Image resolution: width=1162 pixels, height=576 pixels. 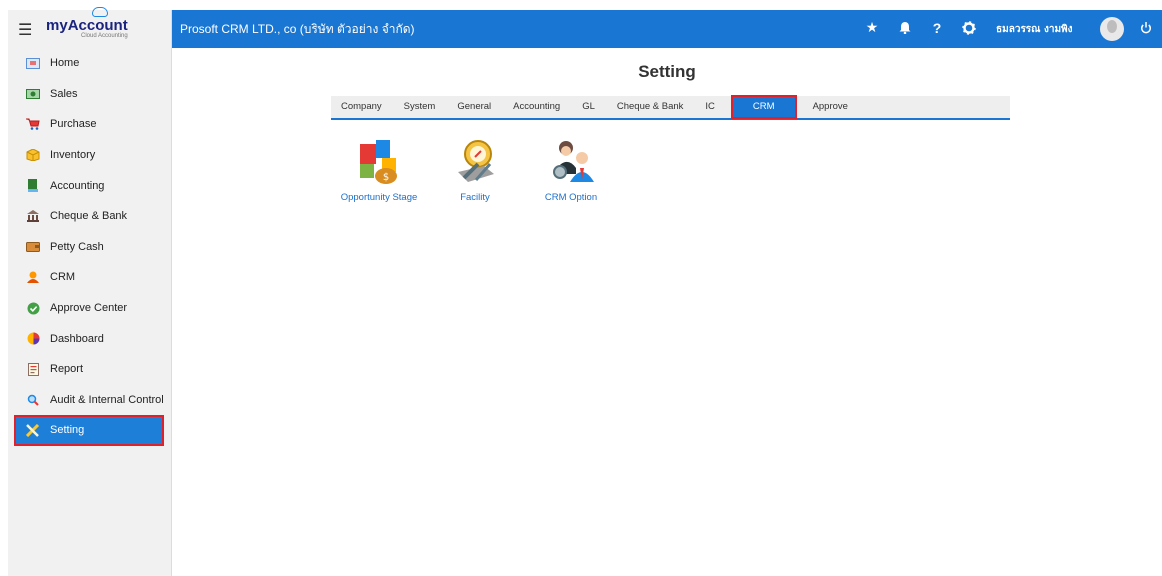 I want to click on avatar, so click(x=1112, y=29).